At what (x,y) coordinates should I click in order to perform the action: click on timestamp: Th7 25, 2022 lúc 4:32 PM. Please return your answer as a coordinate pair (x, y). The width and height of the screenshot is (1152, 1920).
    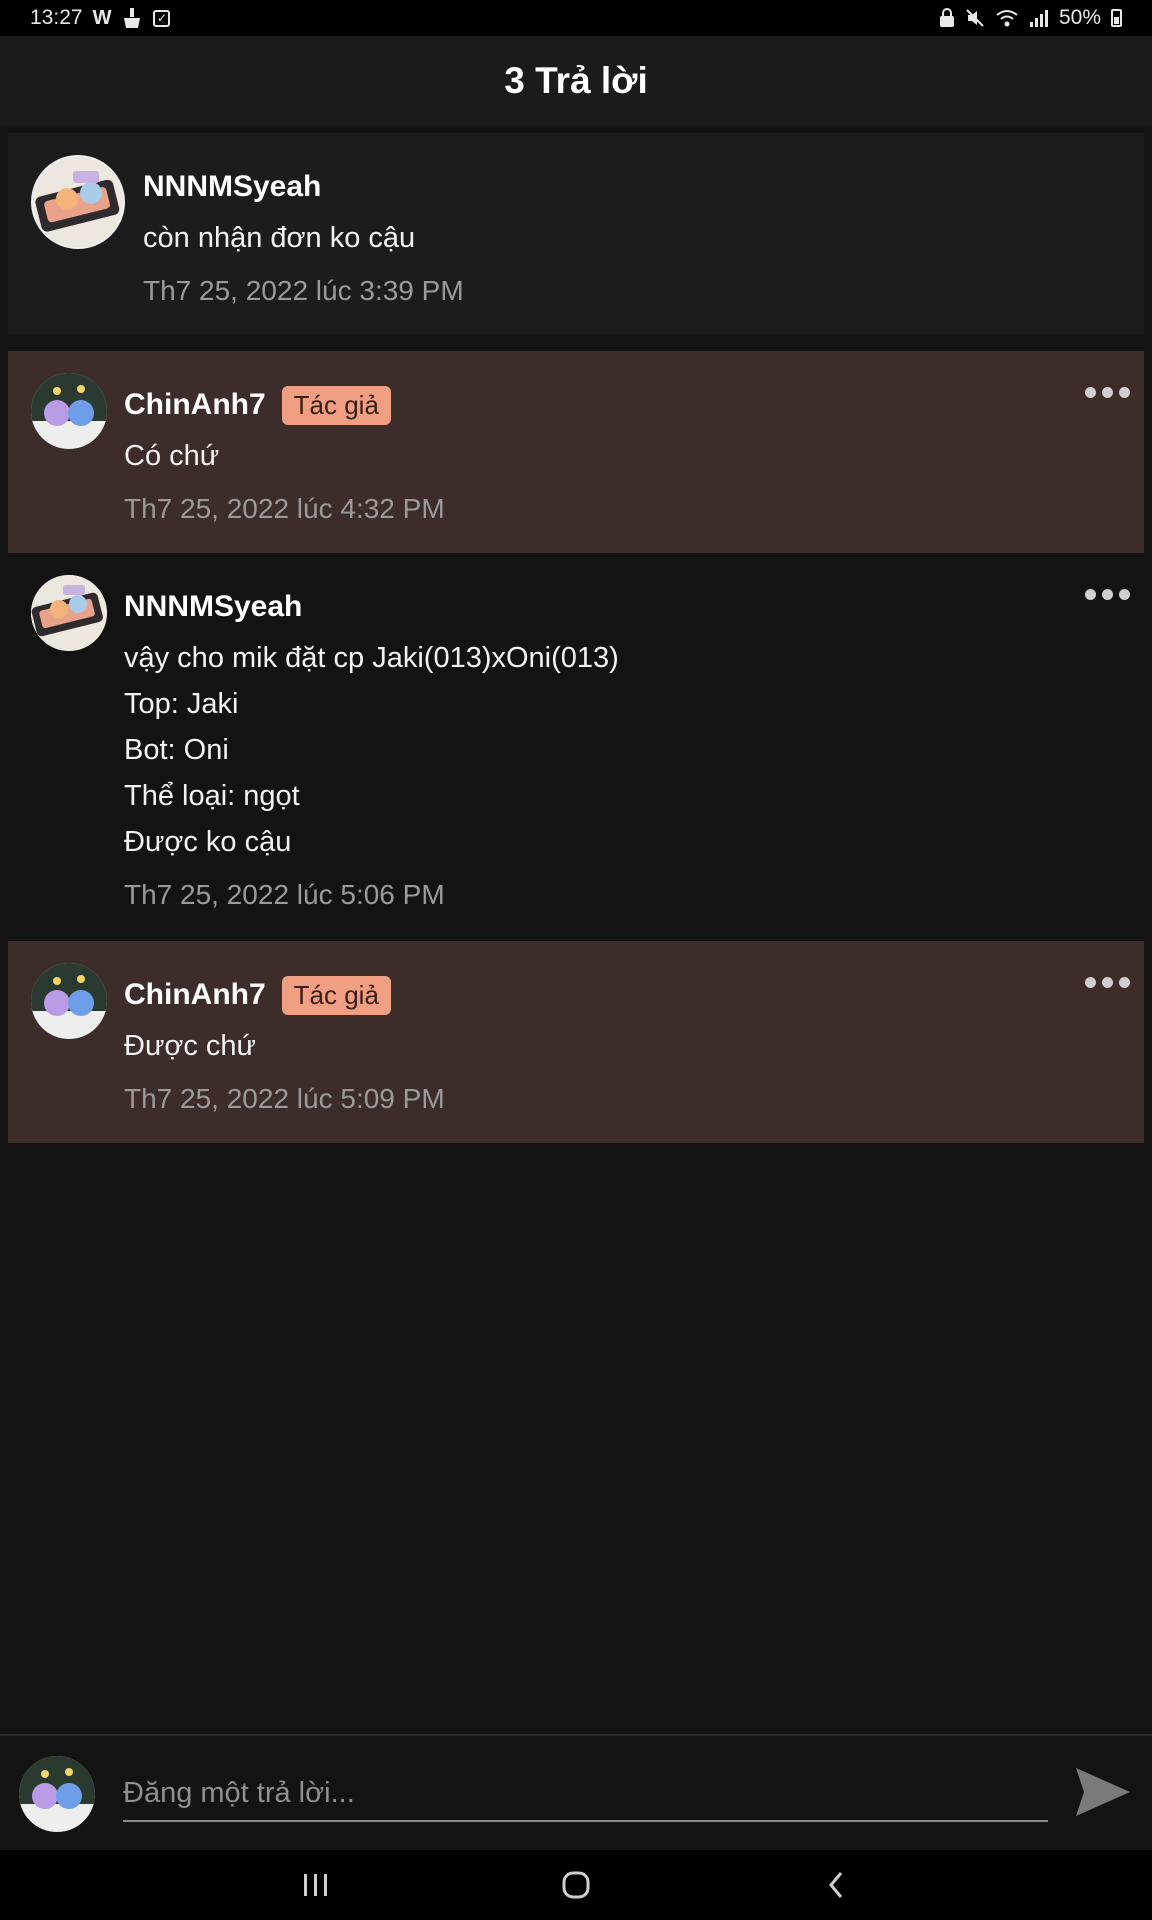
    Looking at the image, I should click on (284, 508).